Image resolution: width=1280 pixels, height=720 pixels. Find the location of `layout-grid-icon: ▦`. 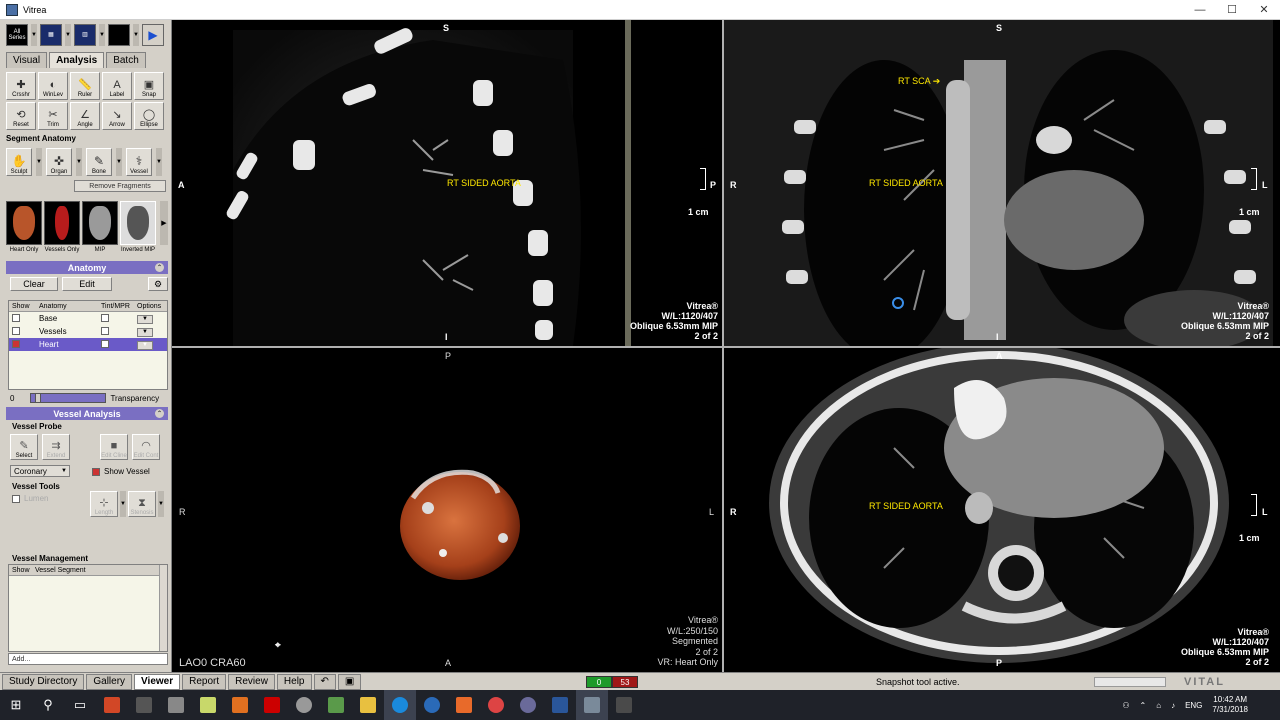

layout-grid-icon: ▦ is located at coordinates (51, 35).